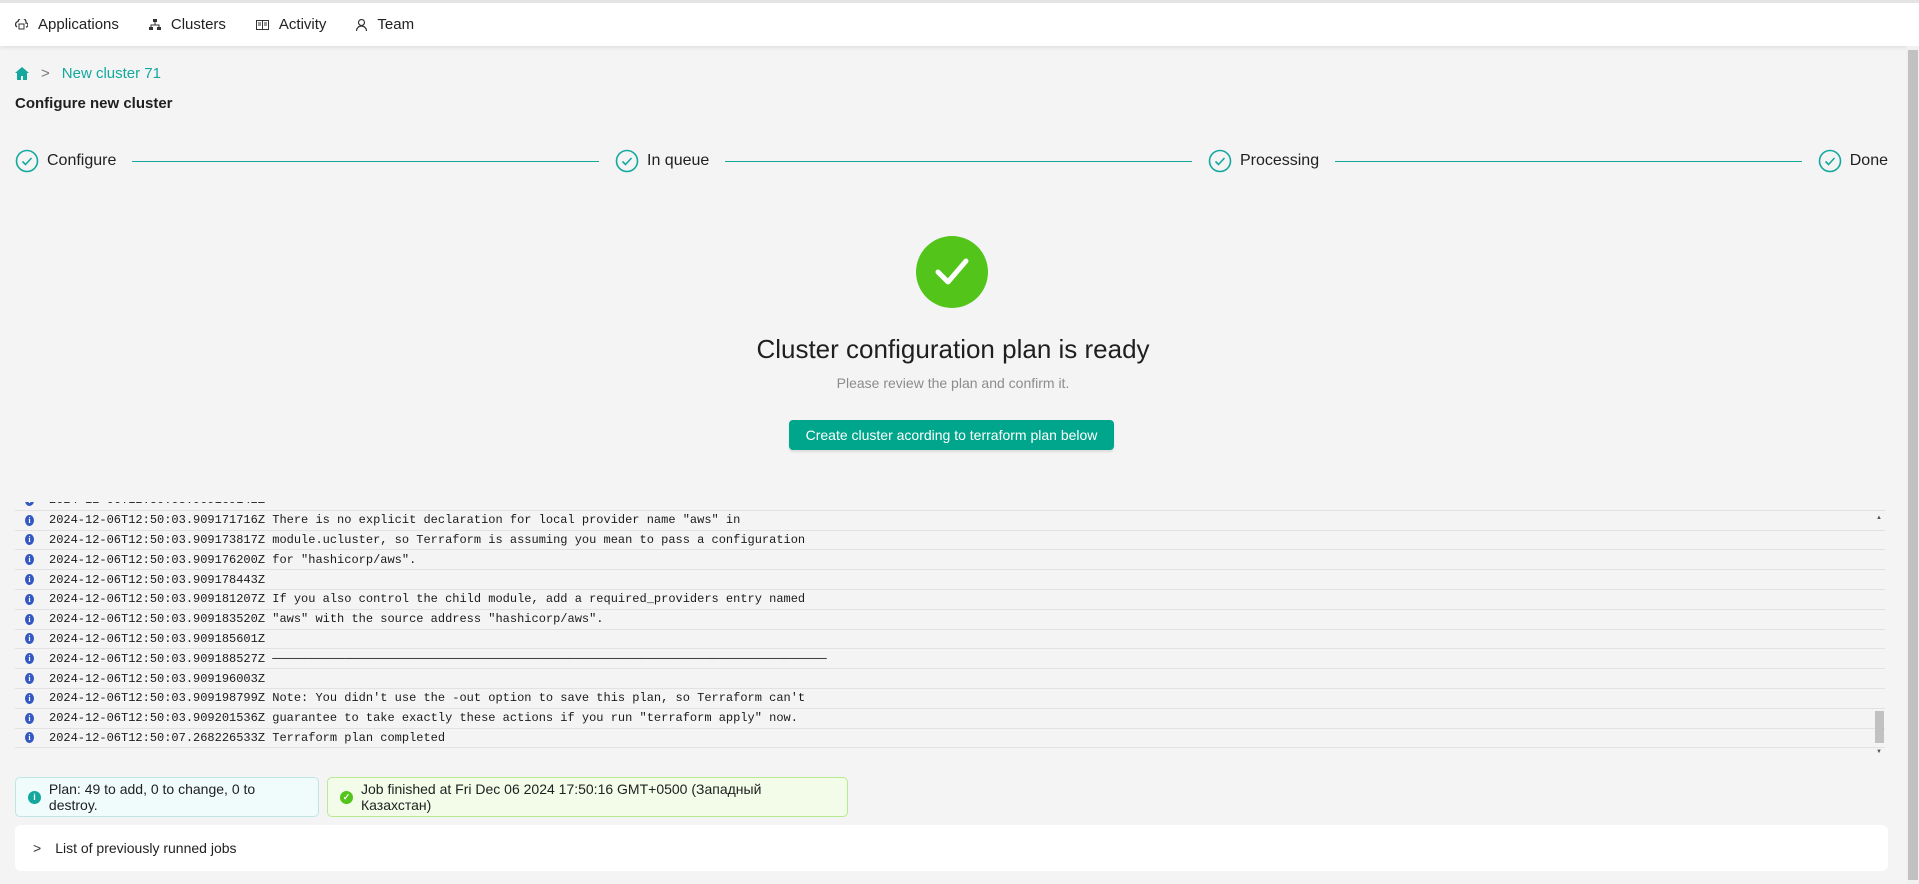 The image size is (1919, 884). Describe the element at coordinates (157, 520) in the screenshot. I see `log-text: 2024-12-06T12:50:03.909171716Z` at that location.